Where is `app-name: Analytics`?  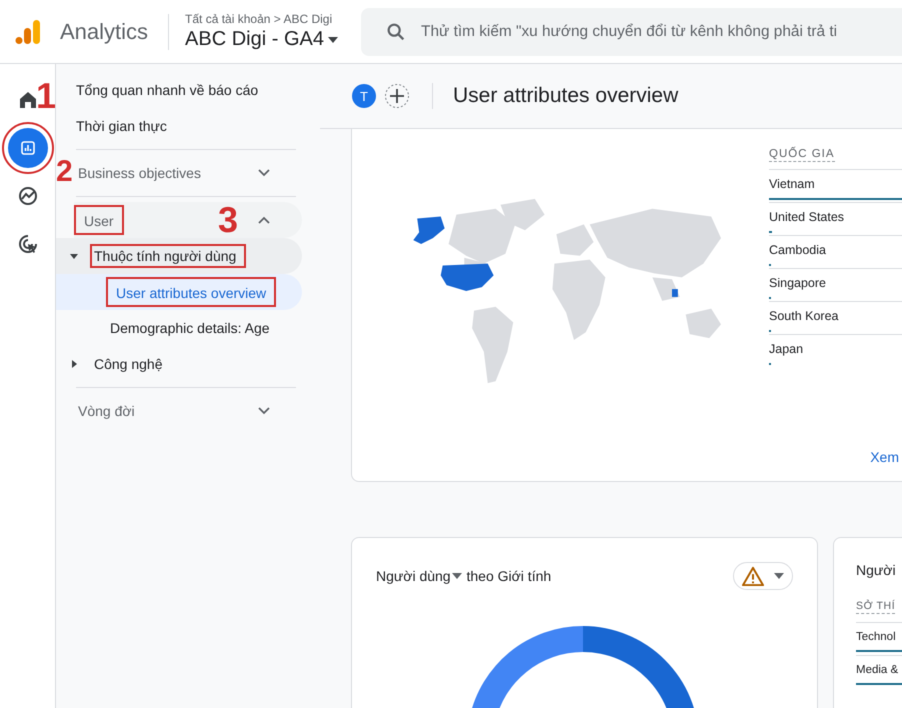 app-name: Analytics is located at coordinates (104, 31).